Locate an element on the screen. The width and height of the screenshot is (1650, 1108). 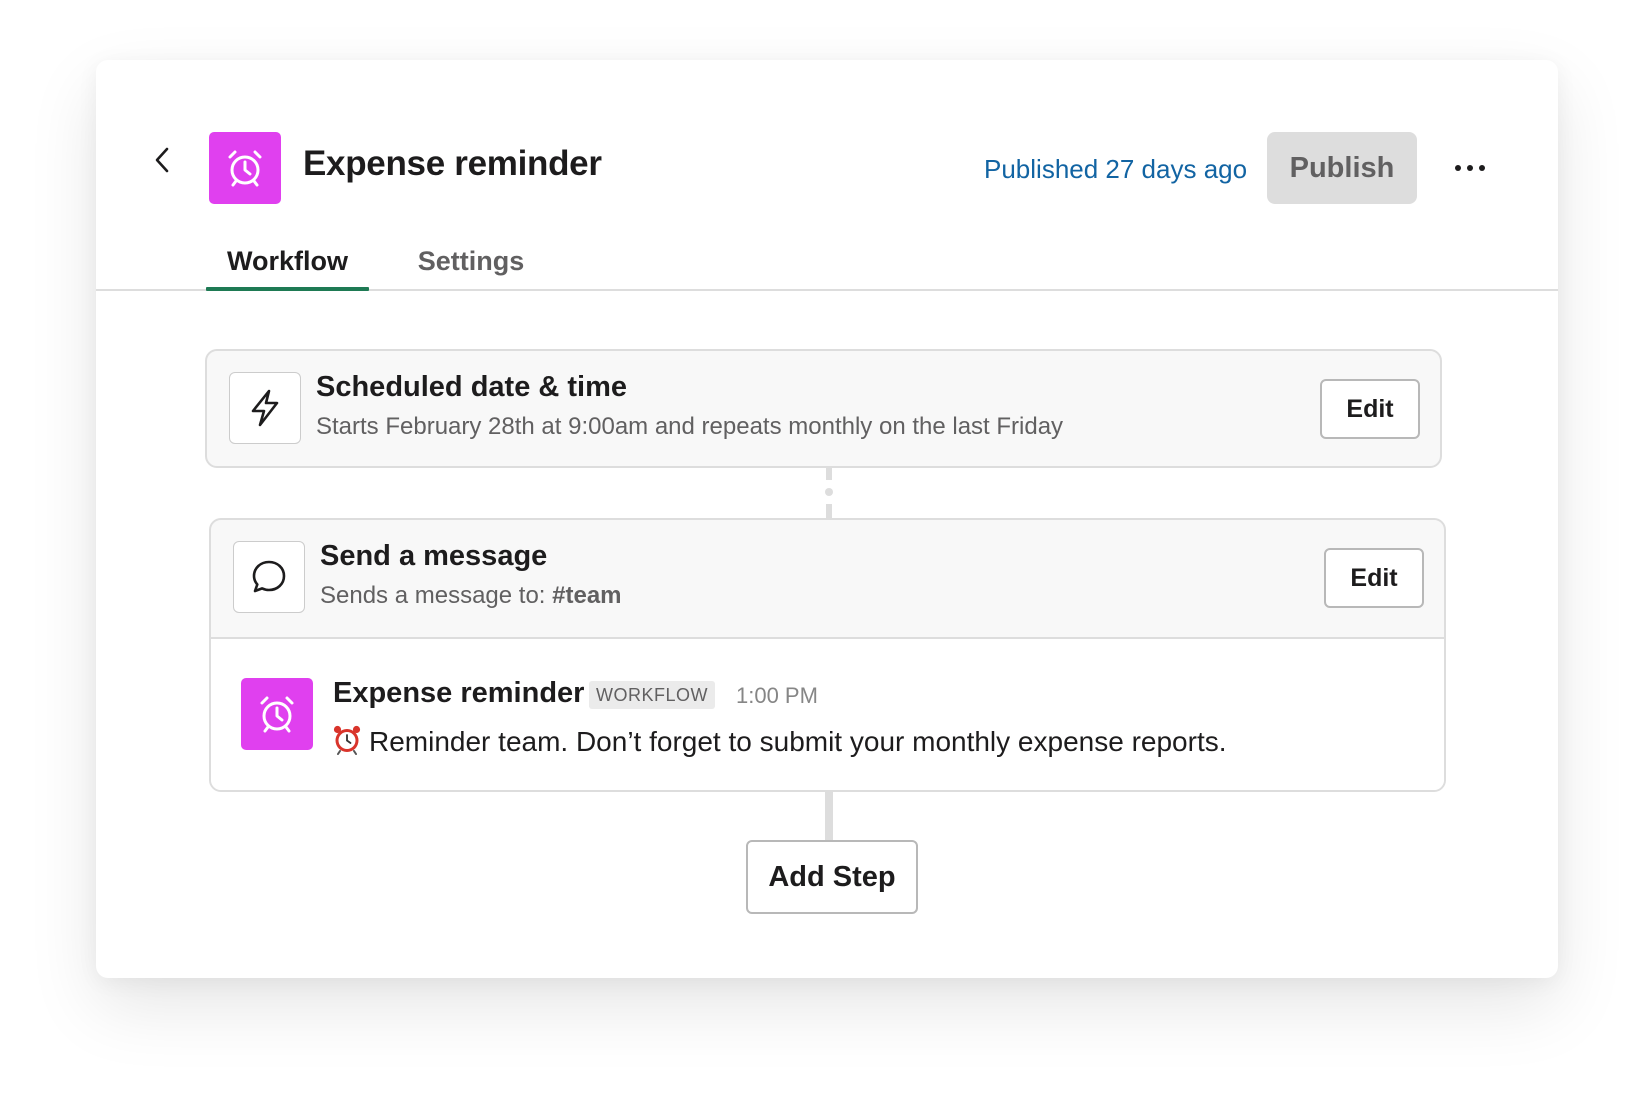
lightning-bolt-icon is located at coordinates (265, 408).